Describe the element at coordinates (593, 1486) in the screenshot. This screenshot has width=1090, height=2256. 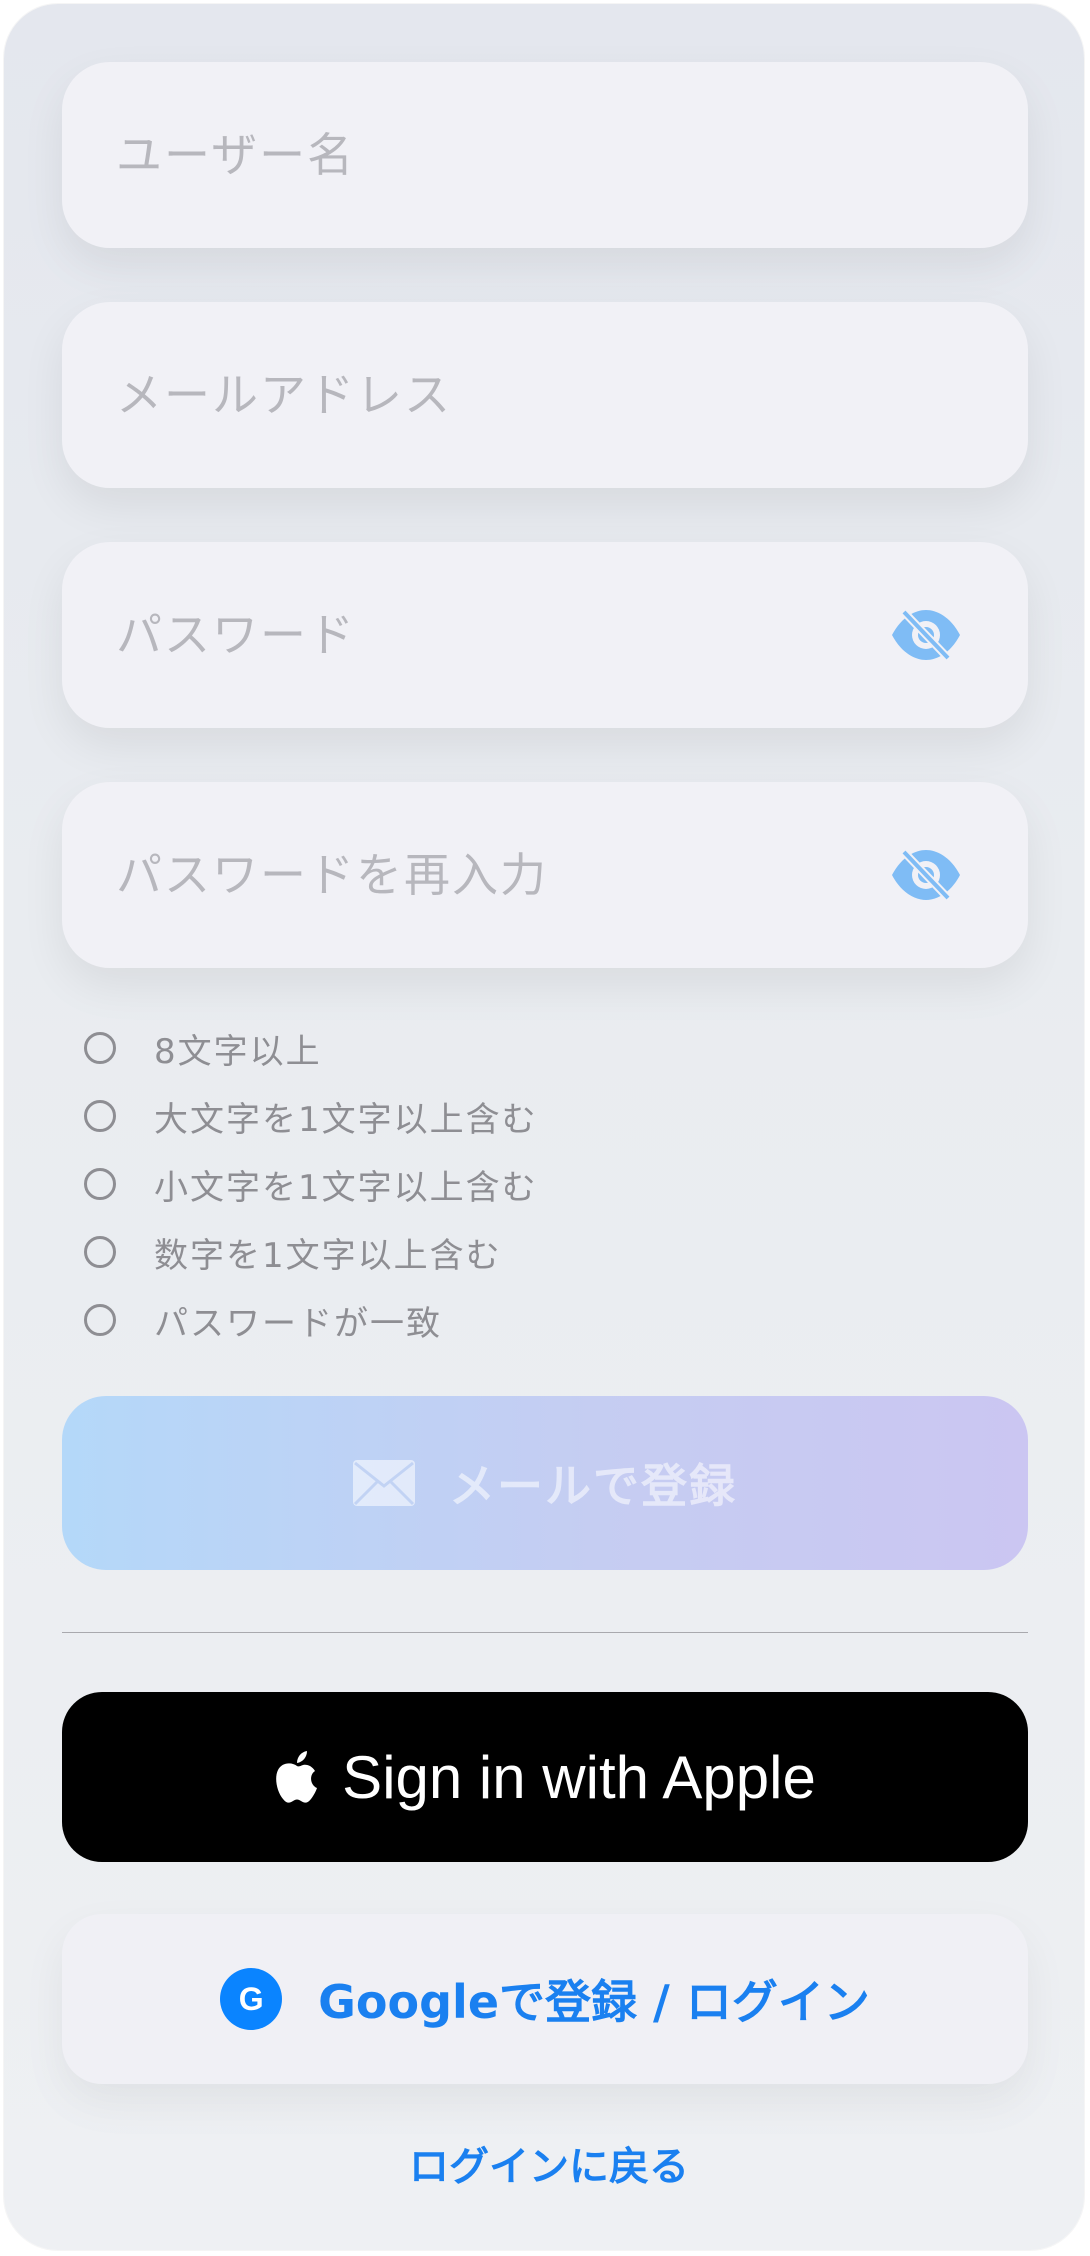
I see `email-register-label: メールで登録` at that location.